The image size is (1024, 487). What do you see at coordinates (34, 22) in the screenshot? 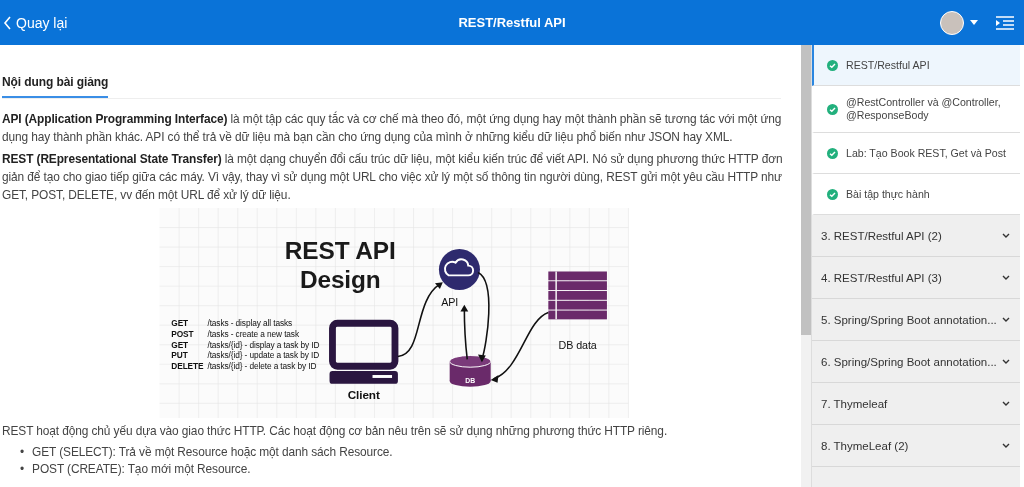
I see `back-link: Quay lại` at bounding box center [34, 22].